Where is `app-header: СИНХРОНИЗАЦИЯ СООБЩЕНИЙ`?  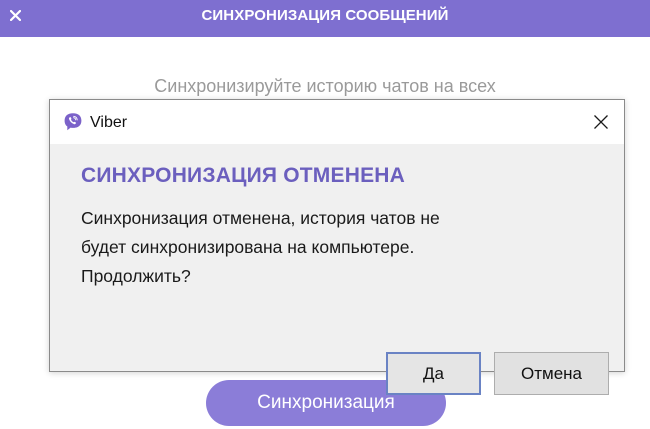 app-header: СИНХРОНИЗАЦИЯ СООБЩЕНИЙ is located at coordinates (325, 18).